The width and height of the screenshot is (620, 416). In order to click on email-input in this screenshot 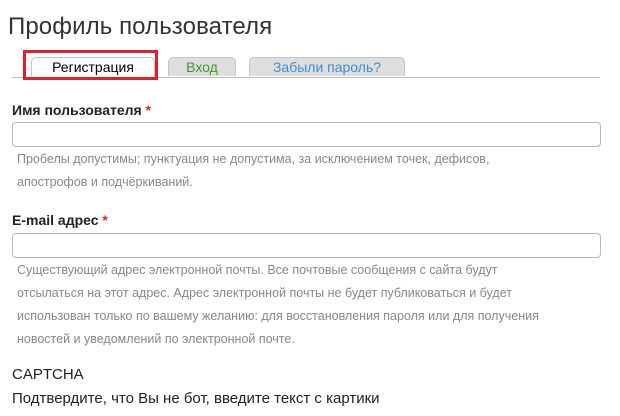, I will do `click(306, 245)`.